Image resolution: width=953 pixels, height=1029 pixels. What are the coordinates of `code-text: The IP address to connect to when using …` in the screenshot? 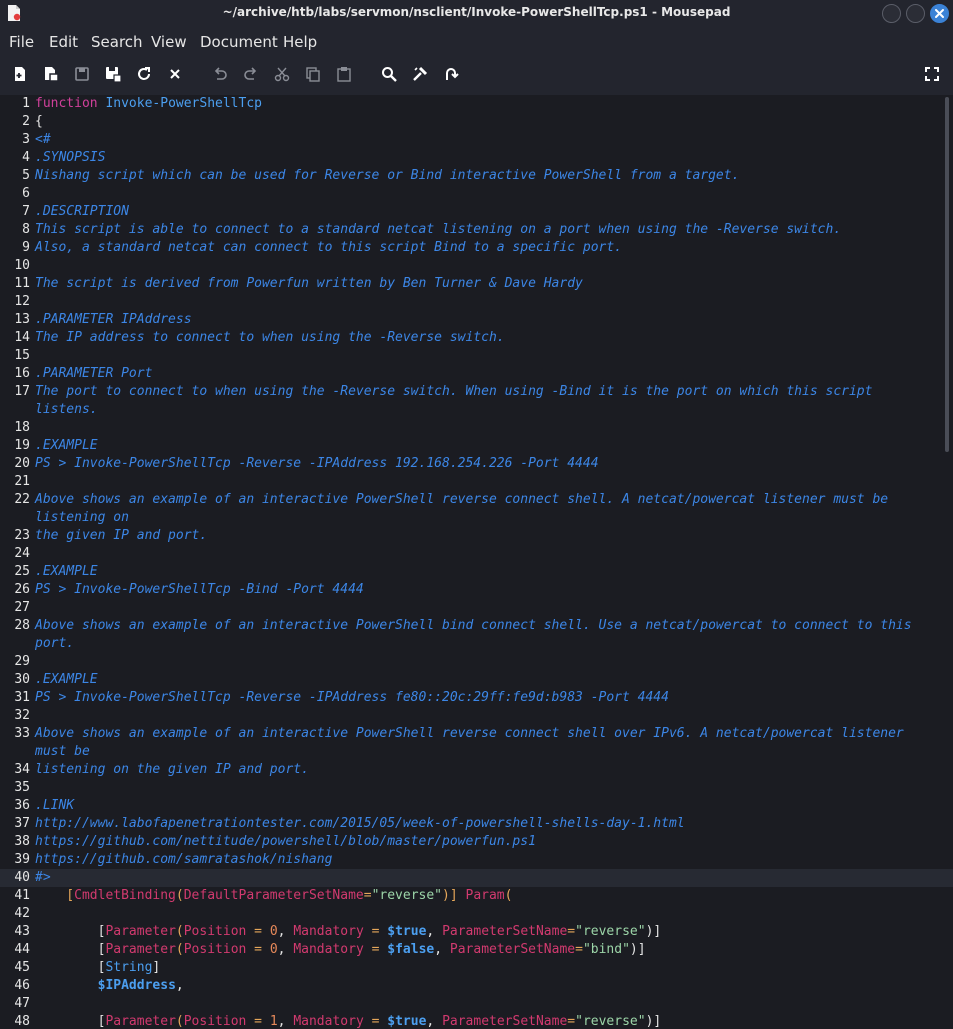 It's located at (488, 338).